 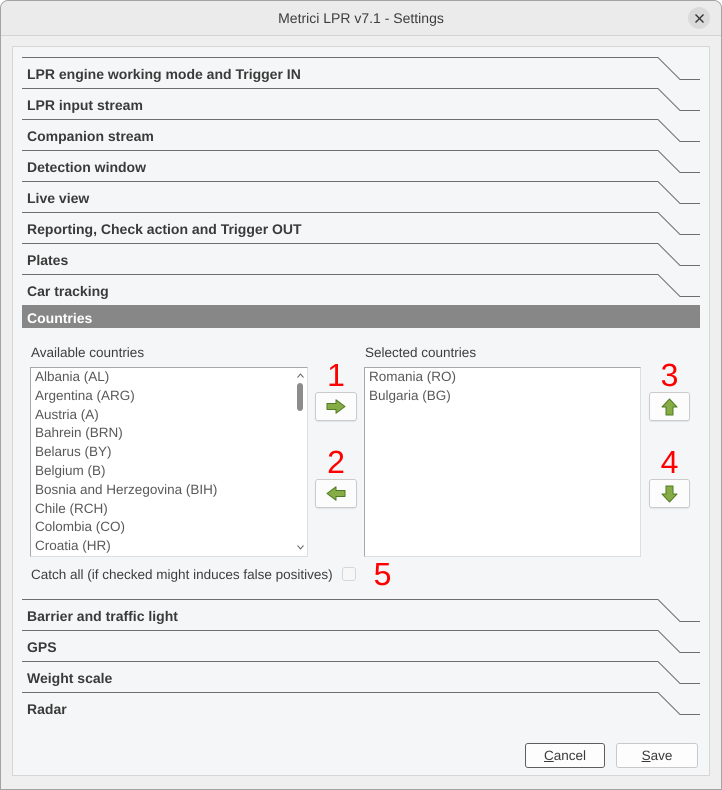 What do you see at coordinates (164, 377) in the screenshot?
I see `list-item: Albania (AL)` at bounding box center [164, 377].